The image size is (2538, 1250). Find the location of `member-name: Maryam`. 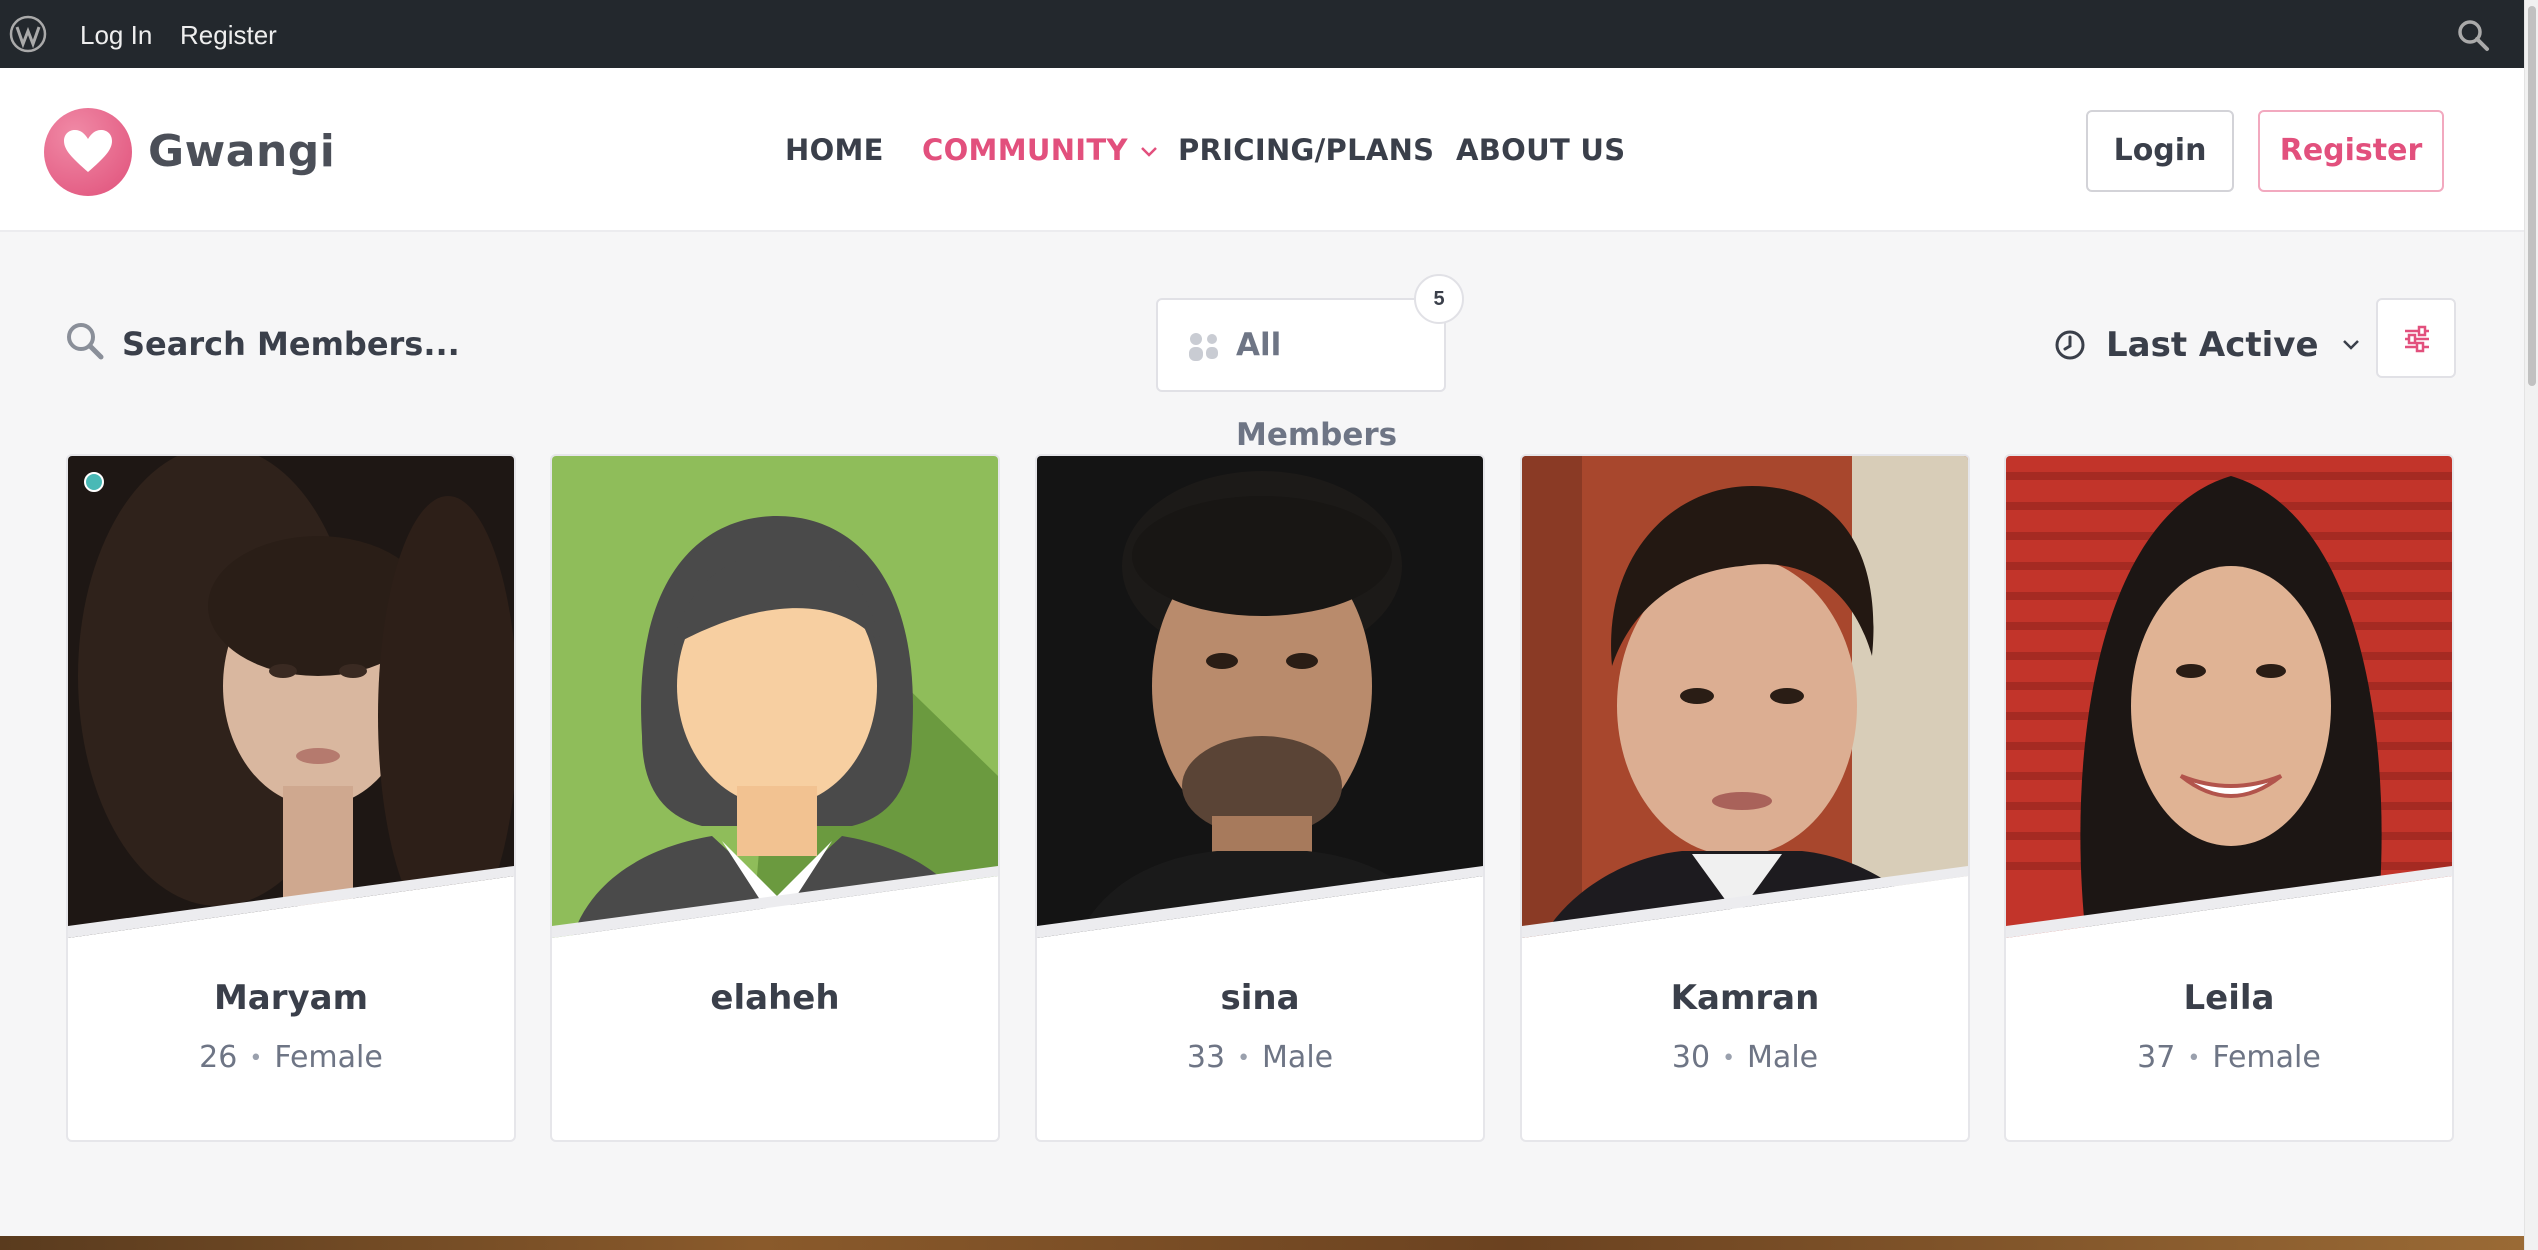

member-name: Maryam is located at coordinates (291, 998).